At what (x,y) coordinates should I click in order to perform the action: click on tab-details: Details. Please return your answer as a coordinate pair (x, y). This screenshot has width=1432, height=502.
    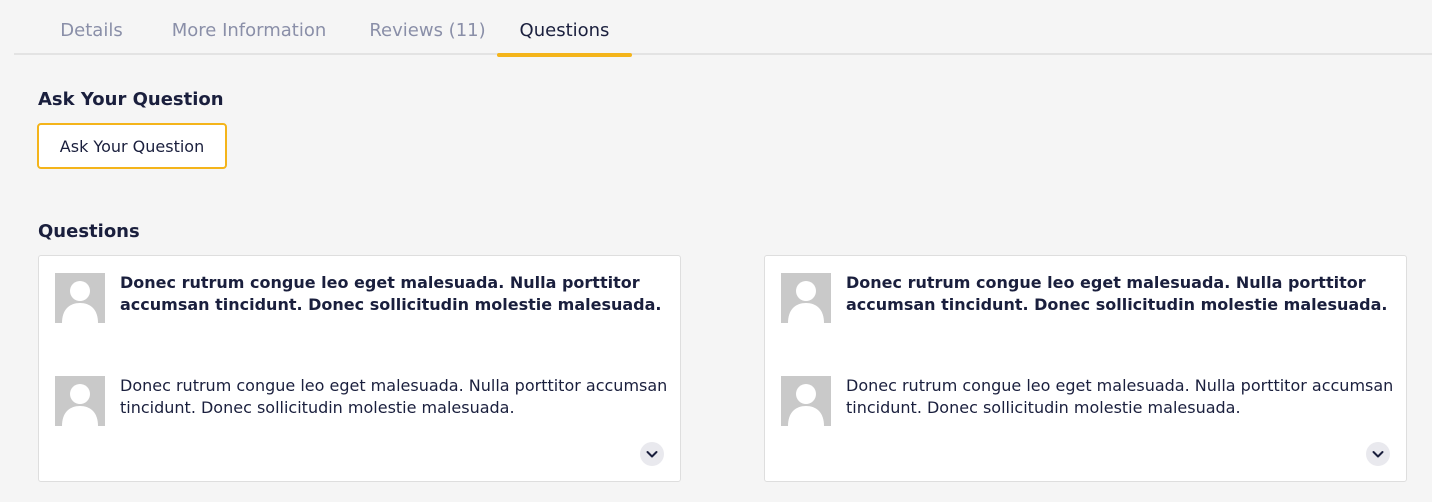
    Looking at the image, I should click on (91, 27).